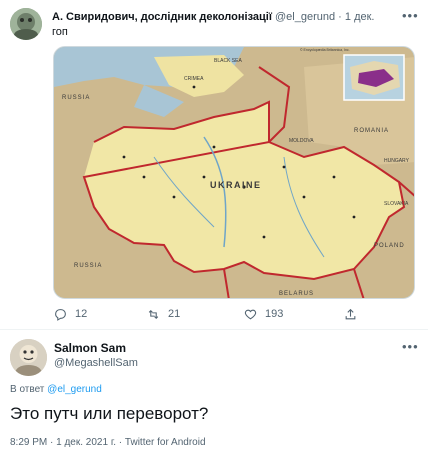 The height and width of the screenshot is (457, 428). I want to click on reply-to-handle-link: @el_gerund, so click(74, 389).